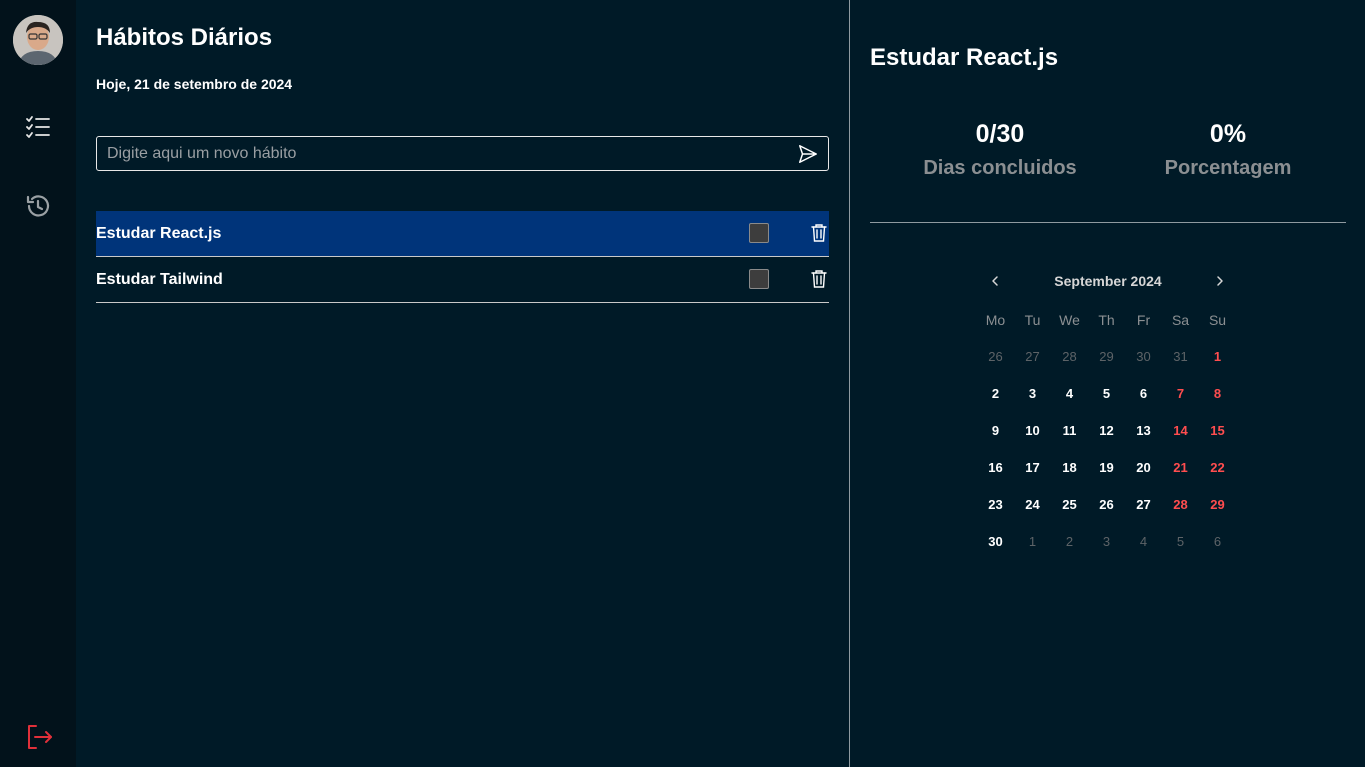  Describe the element at coordinates (1180, 430) in the screenshot. I see `calendar-day: 14` at that location.